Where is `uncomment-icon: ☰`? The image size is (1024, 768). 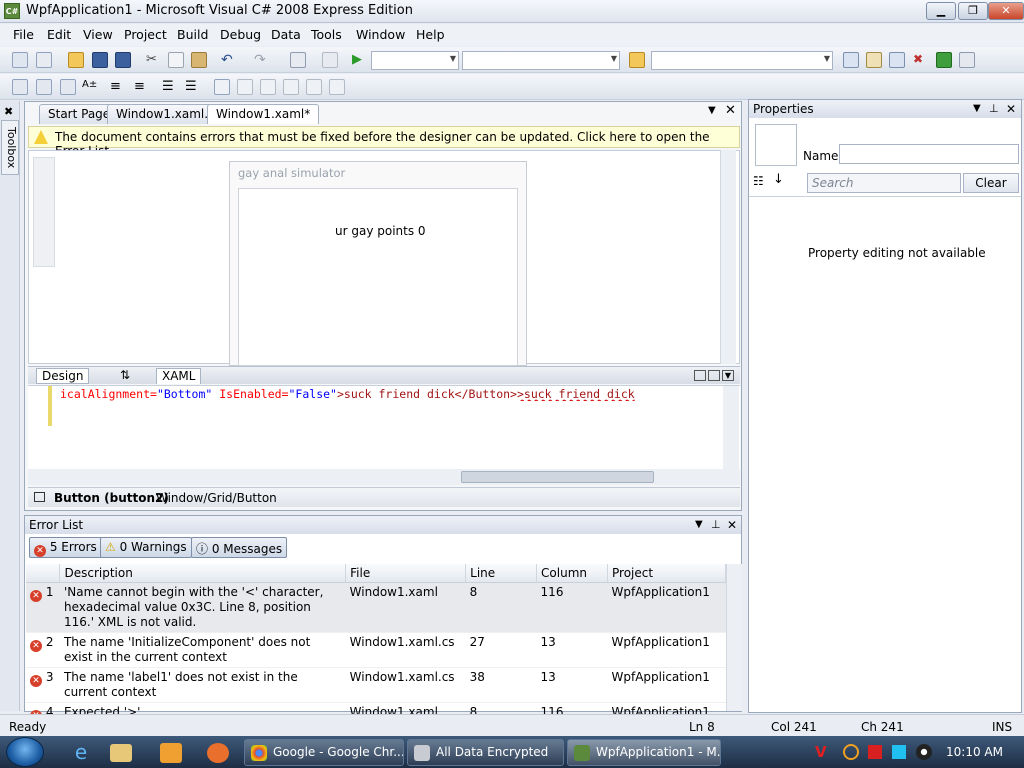
uncomment-icon: ☰ is located at coordinates (193, 87).